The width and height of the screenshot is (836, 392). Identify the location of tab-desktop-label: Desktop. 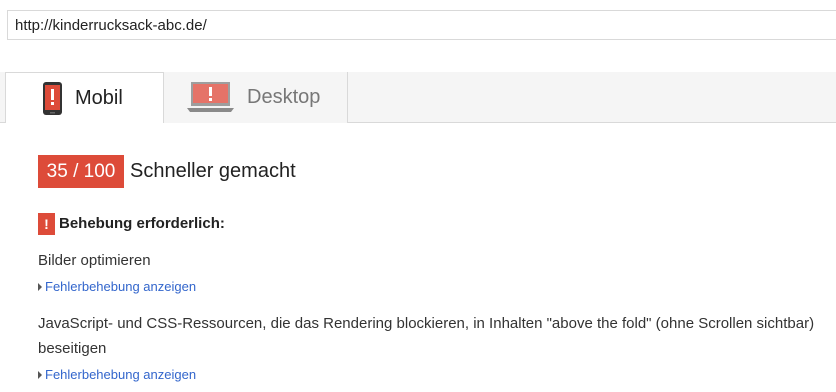
(284, 97).